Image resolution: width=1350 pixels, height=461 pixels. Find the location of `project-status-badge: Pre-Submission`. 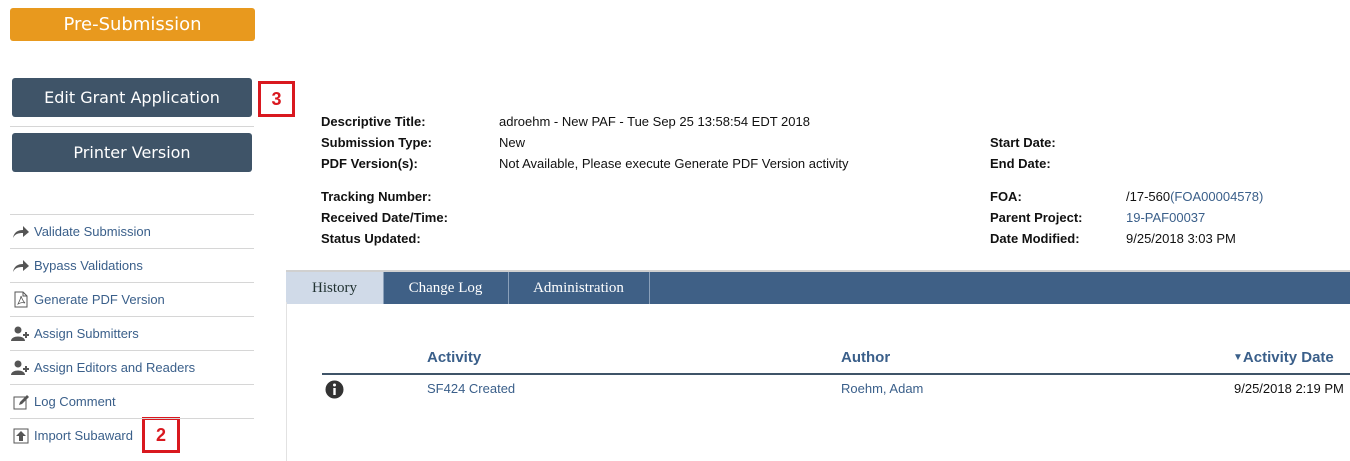

project-status-badge: Pre-Submission is located at coordinates (132, 24).